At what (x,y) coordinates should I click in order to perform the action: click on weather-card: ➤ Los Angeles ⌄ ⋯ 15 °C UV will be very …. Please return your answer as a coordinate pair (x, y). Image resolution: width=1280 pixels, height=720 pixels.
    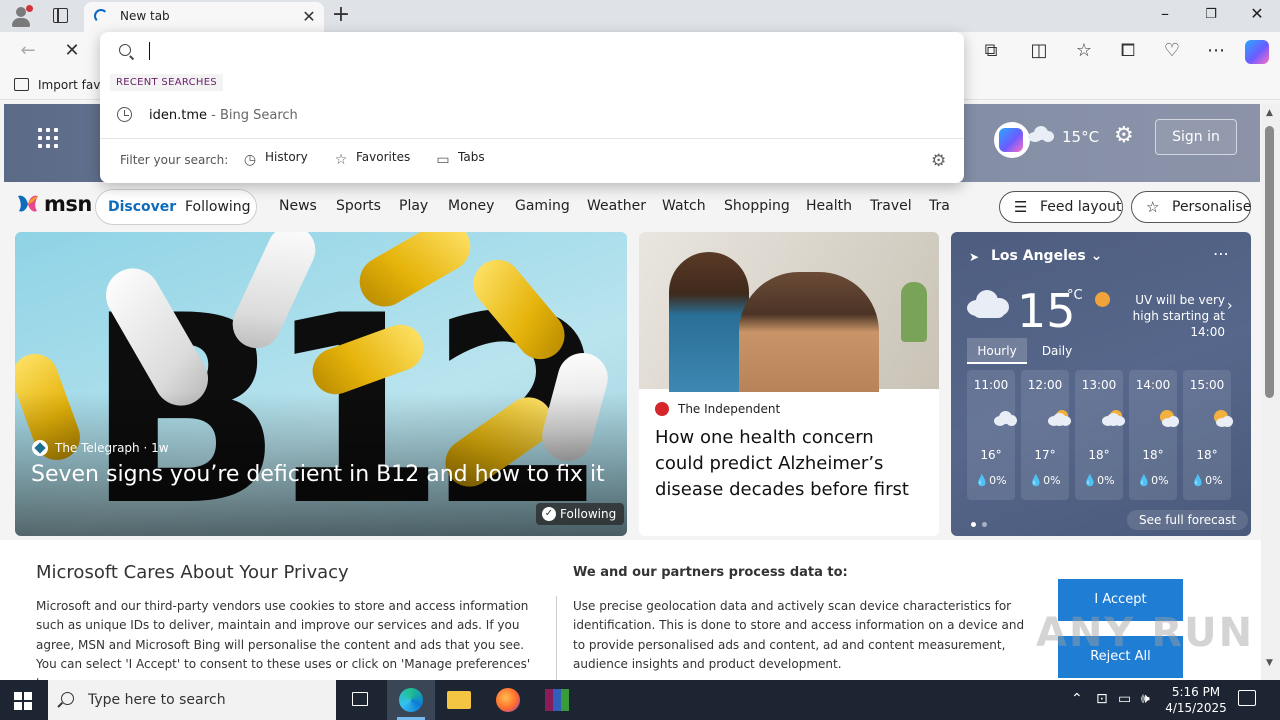
    Looking at the image, I should click on (1101, 384).